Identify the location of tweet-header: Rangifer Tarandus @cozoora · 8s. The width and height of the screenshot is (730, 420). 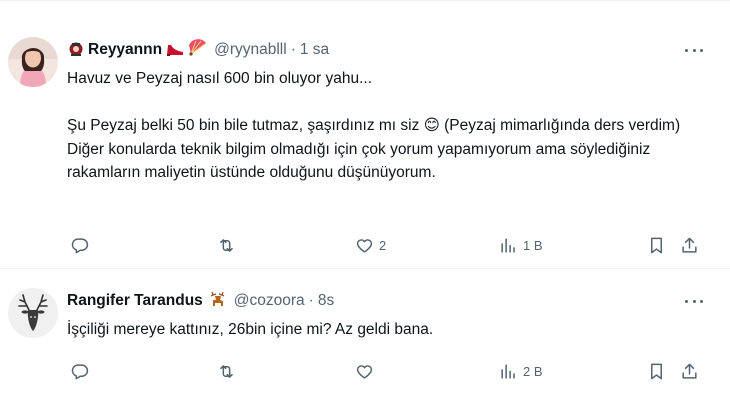
(200, 301).